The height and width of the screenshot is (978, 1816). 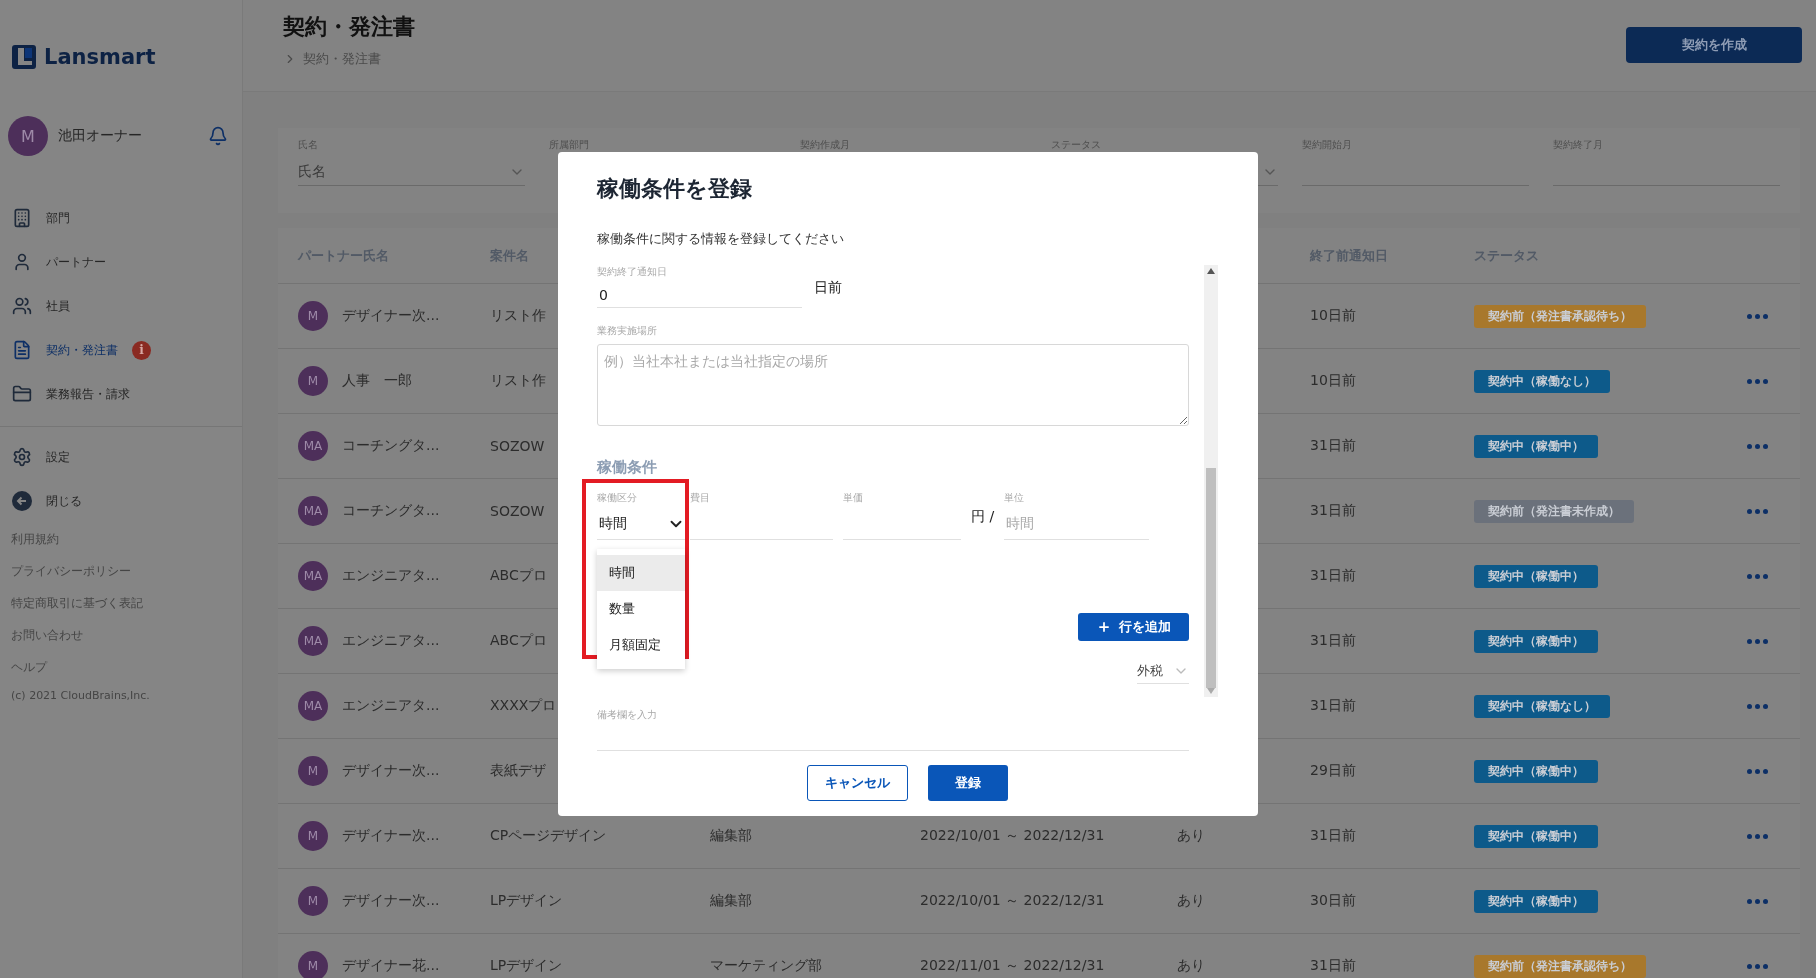 What do you see at coordinates (526, 901) in the screenshot?
I see `project-name: LPデザイン` at bounding box center [526, 901].